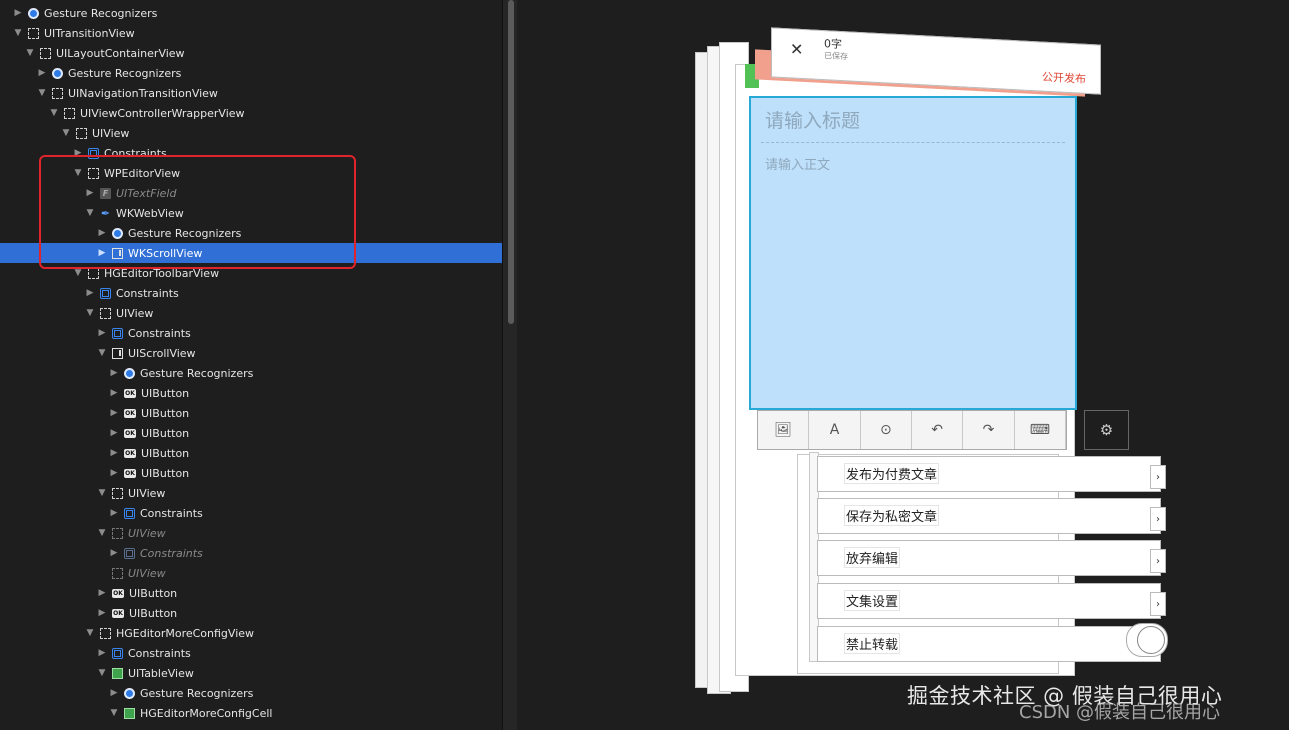 This screenshot has height=730, width=1289. Describe the element at coordinates (89, 33) in the screenshot. I see `outline-row-label: UITransitionView` at that location.